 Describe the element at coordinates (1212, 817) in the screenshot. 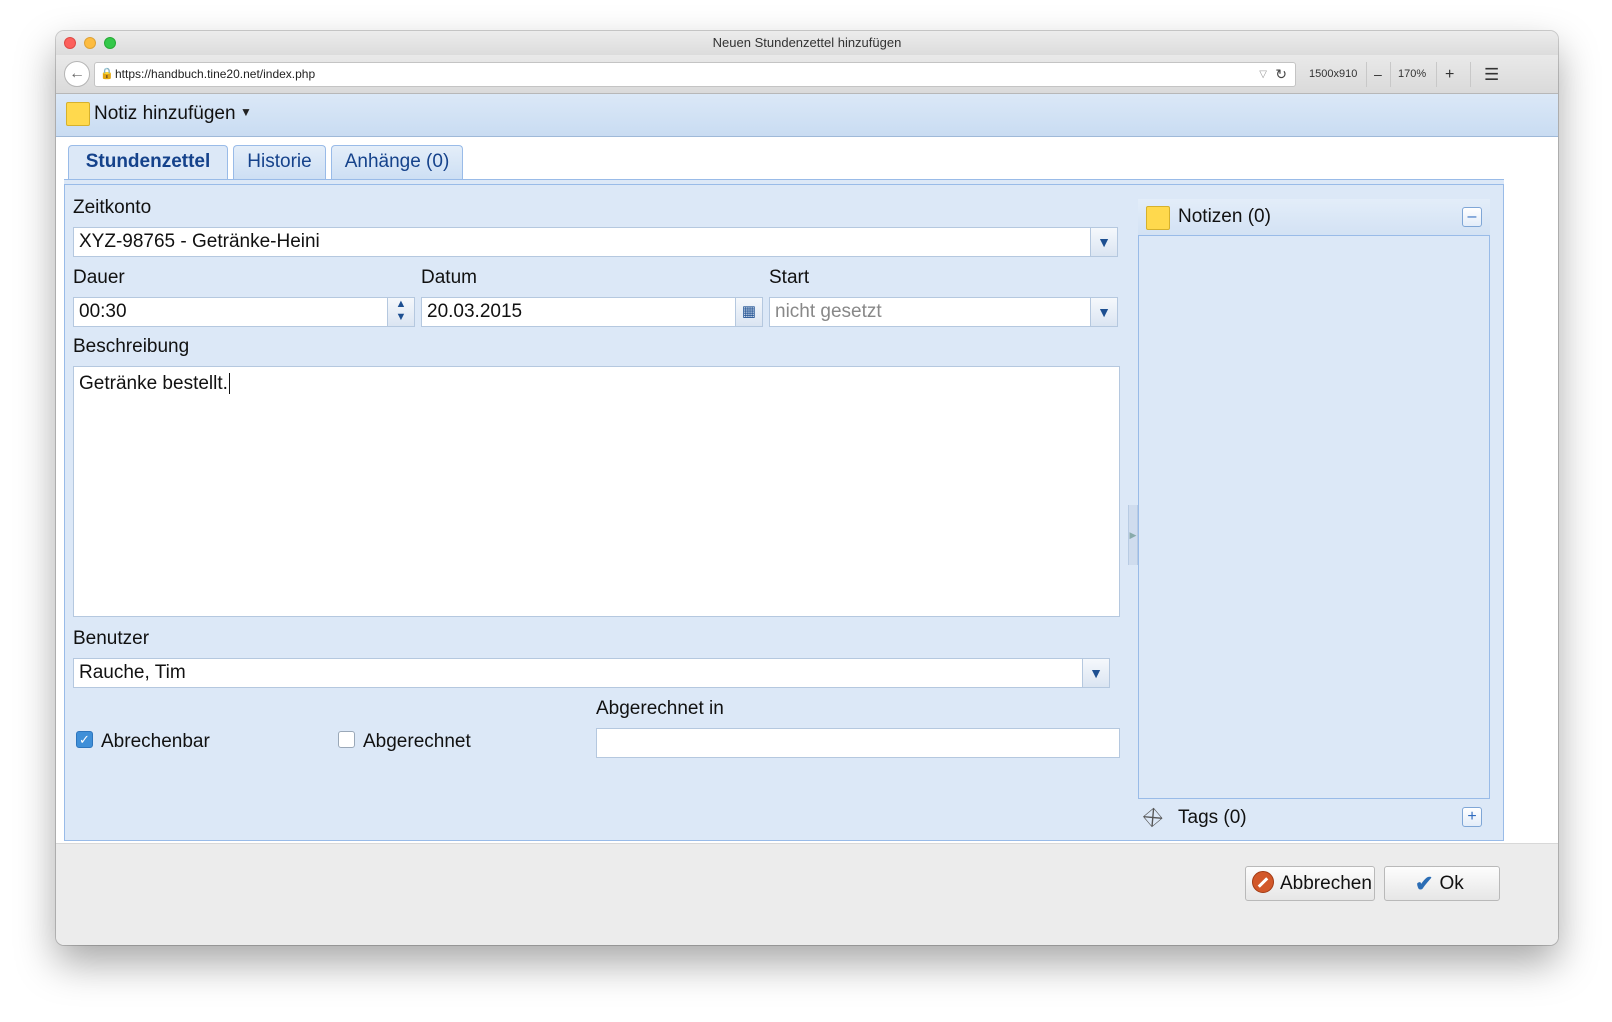

I see `tags-title: Tags (0)` at that location.